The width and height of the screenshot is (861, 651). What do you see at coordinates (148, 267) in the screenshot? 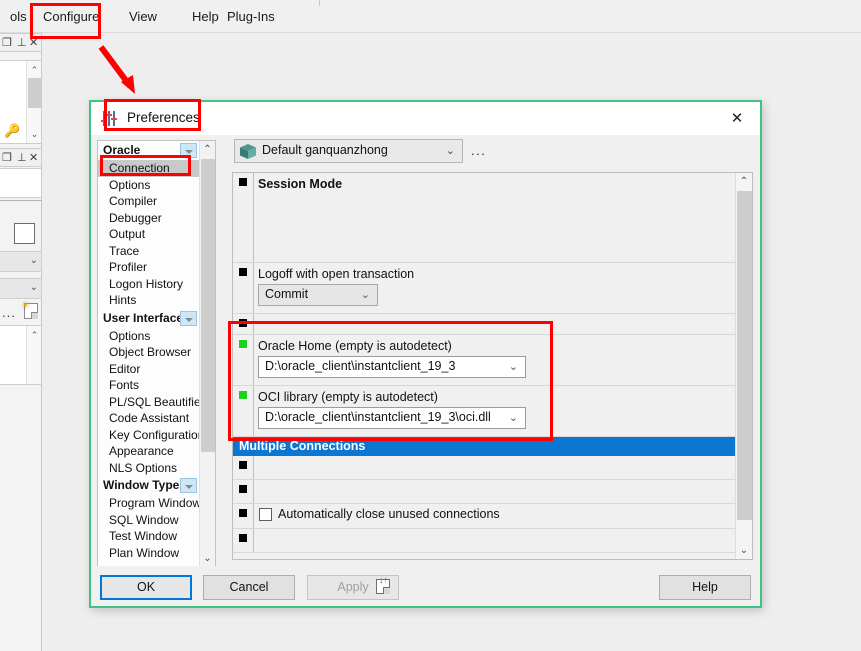
I see `sidebar-item-profiler: Profiler` at bounding box center [148, 267].